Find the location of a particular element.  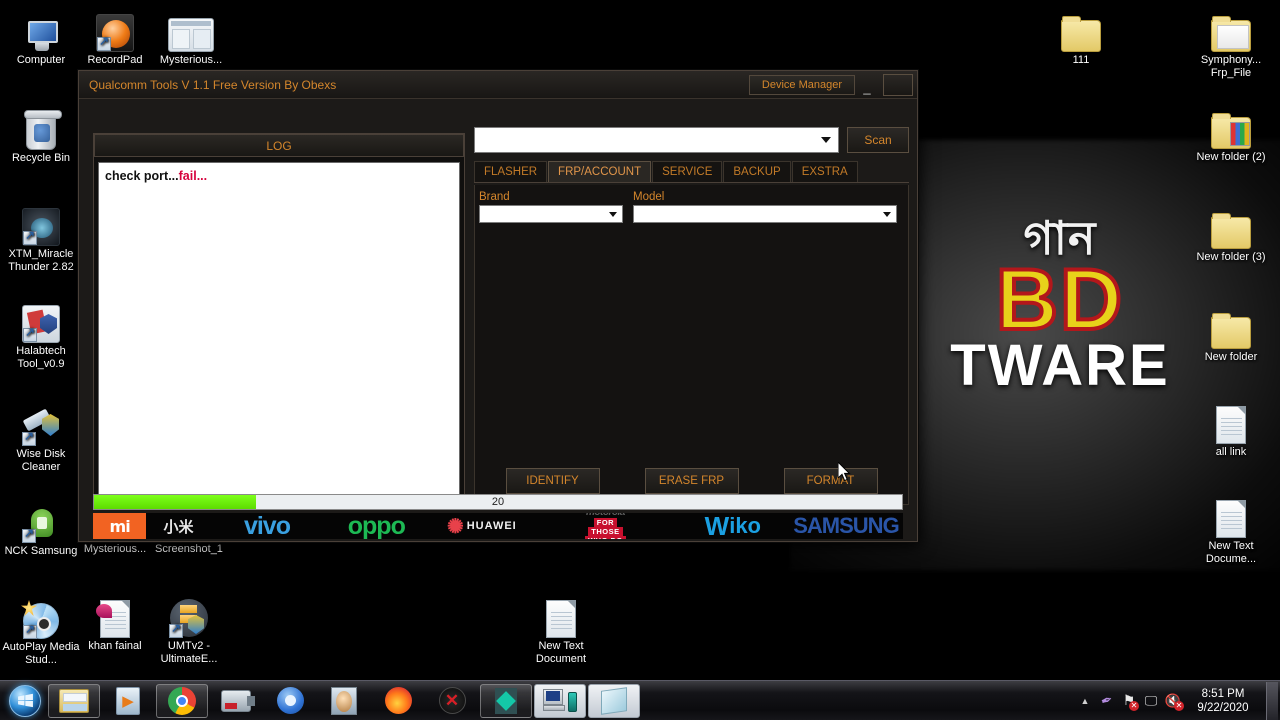

desktop-icon-khan-fainal: khan fainal is located at coordinates (115, 622).